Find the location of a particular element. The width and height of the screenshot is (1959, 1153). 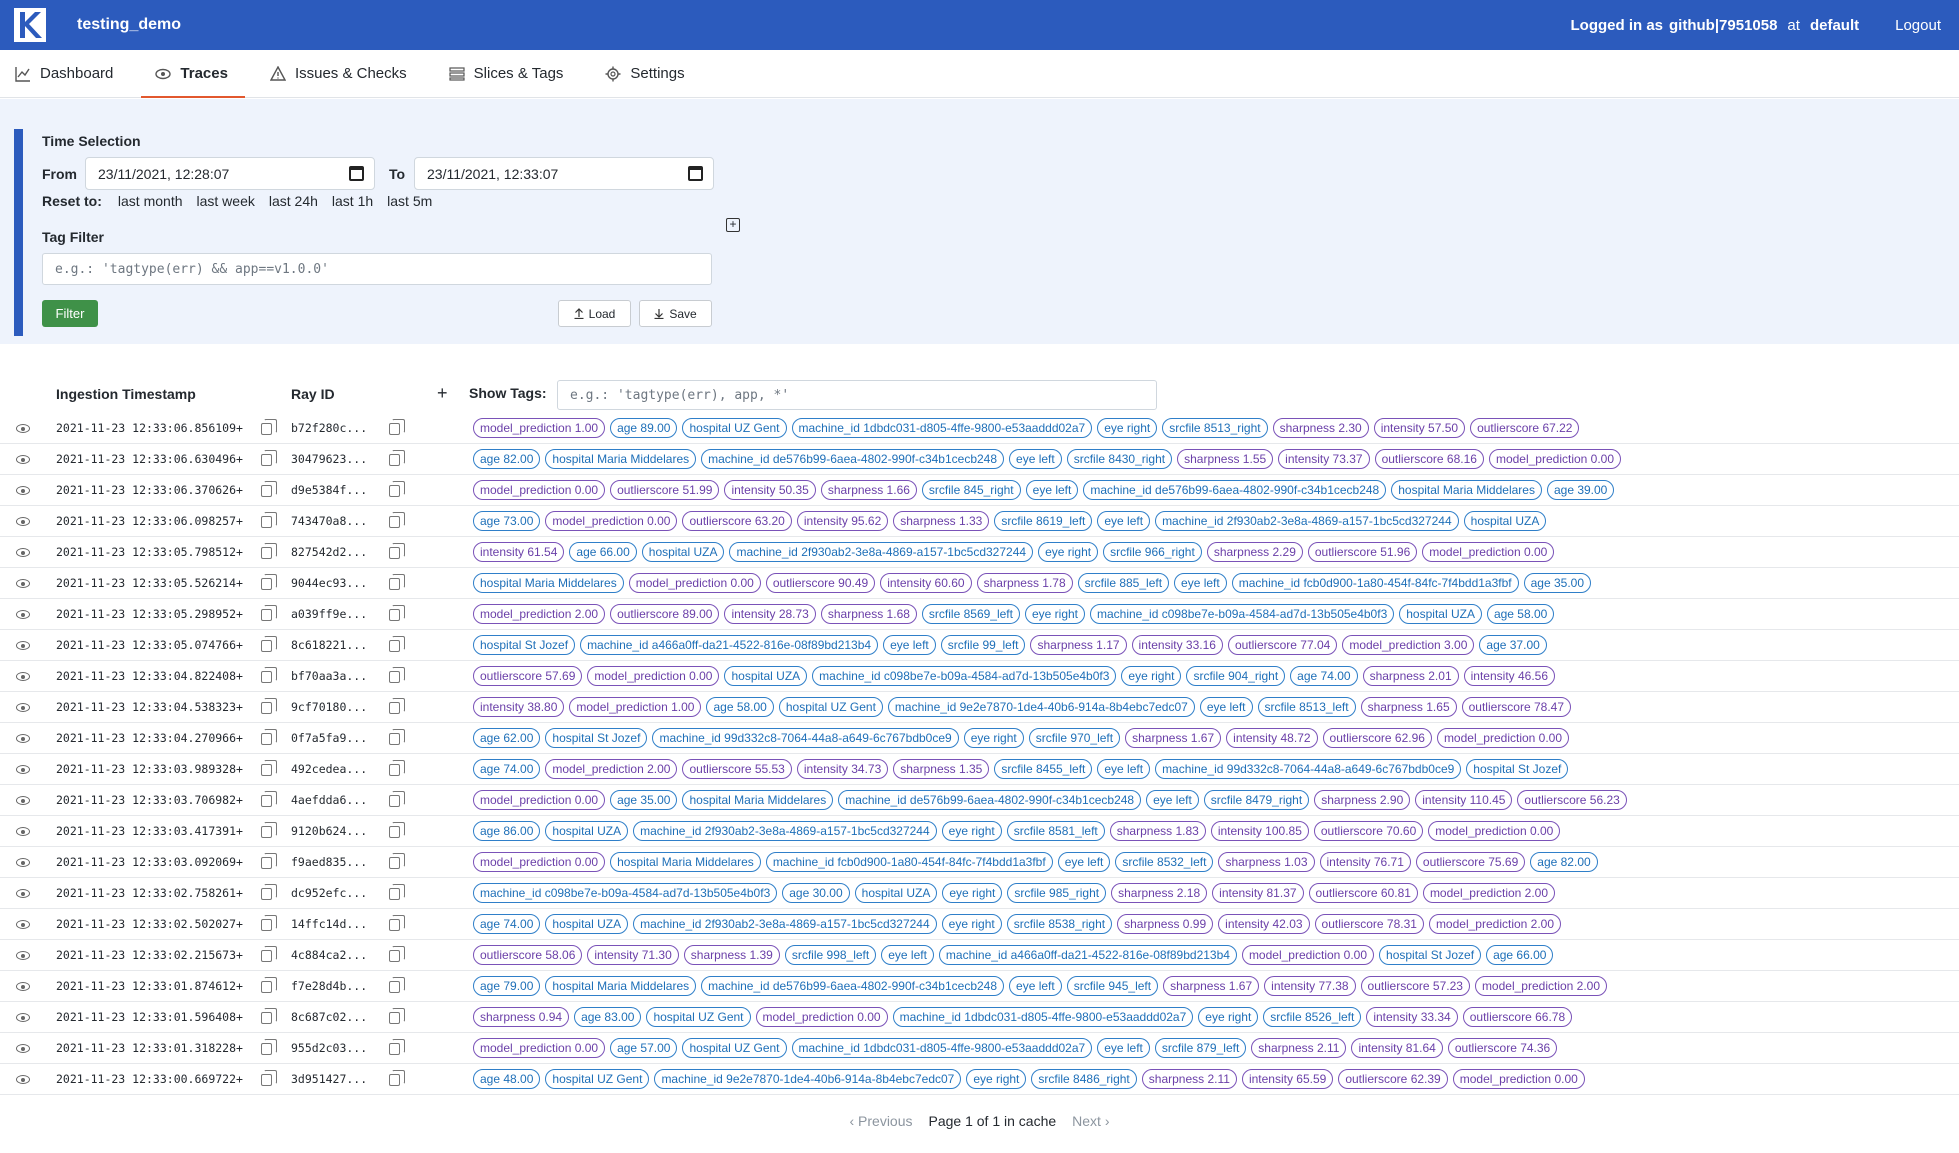

tag-chip: sharpness 1.35 is located at coordinates (941, 769).